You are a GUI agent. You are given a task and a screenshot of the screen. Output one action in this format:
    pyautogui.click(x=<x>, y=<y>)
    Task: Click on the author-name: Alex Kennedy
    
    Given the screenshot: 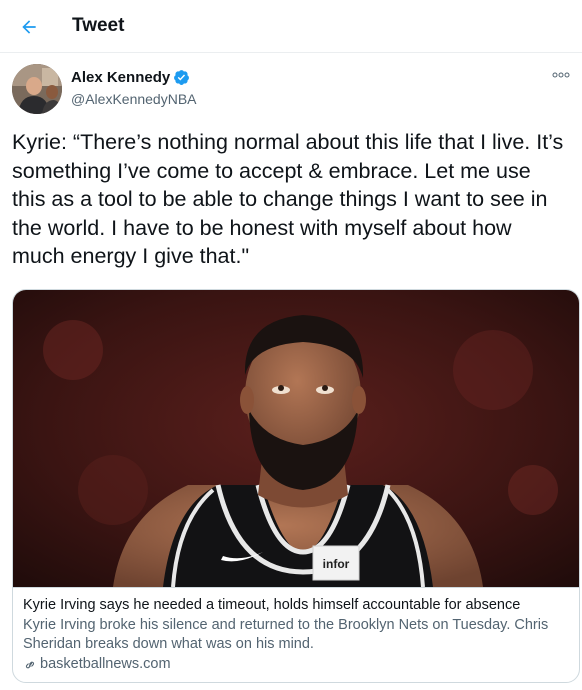 What is the action you would take?
    pyautogui.click(x=120, y=77)
    